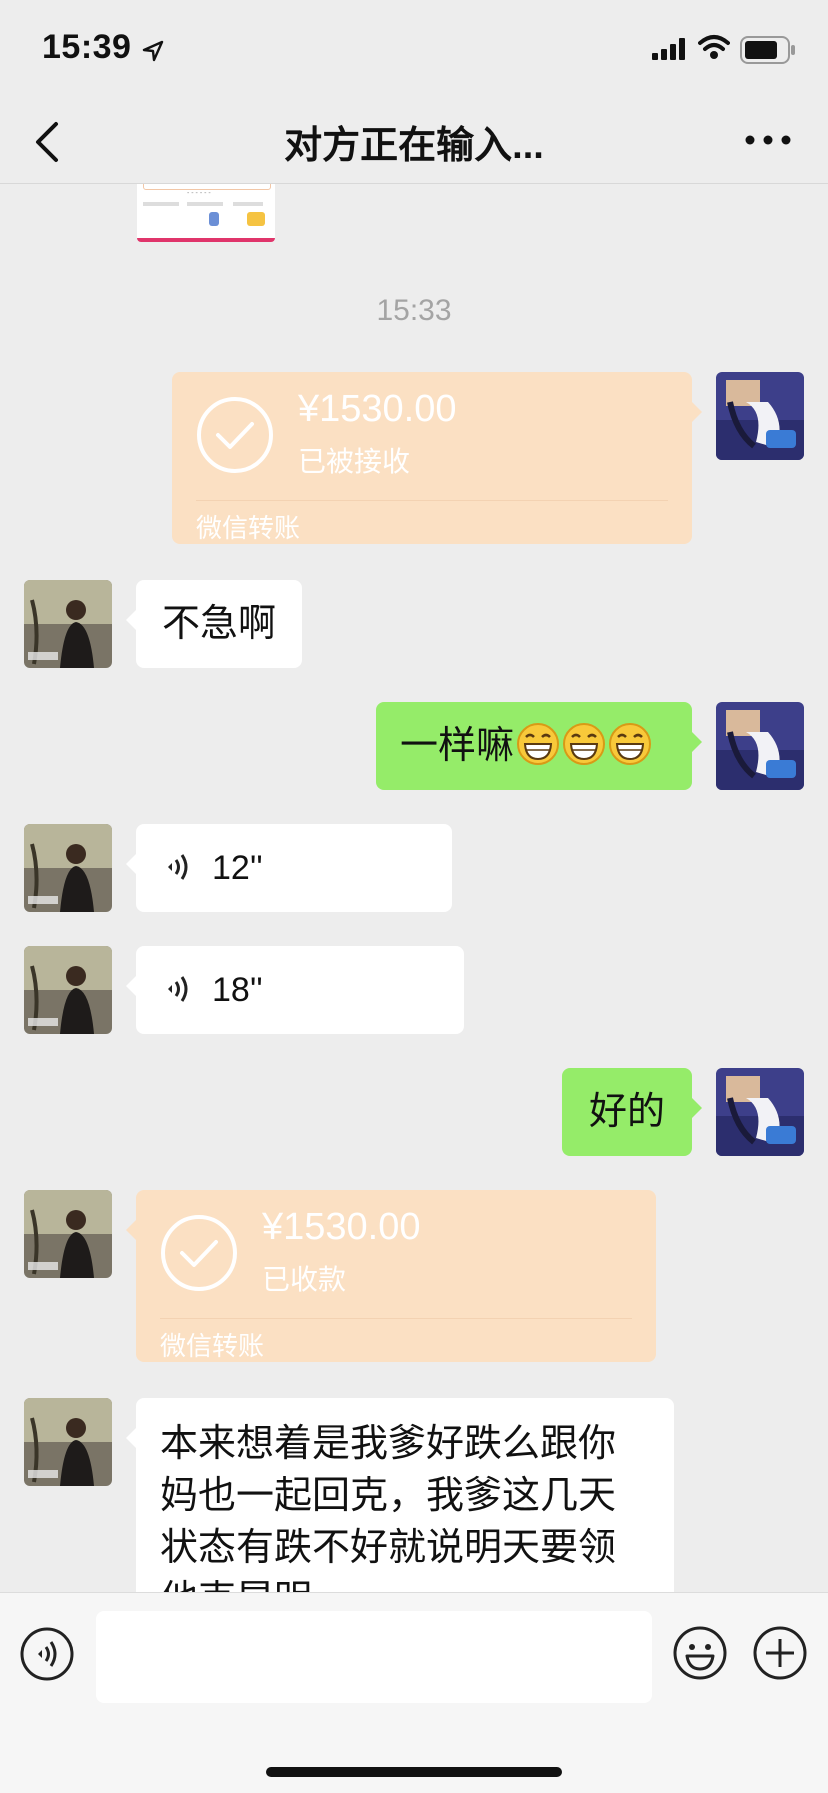 Image resolution: width=828 pixels, height=1793 pixels. I want to click on voice-duration: 12'', so click(237, 868).